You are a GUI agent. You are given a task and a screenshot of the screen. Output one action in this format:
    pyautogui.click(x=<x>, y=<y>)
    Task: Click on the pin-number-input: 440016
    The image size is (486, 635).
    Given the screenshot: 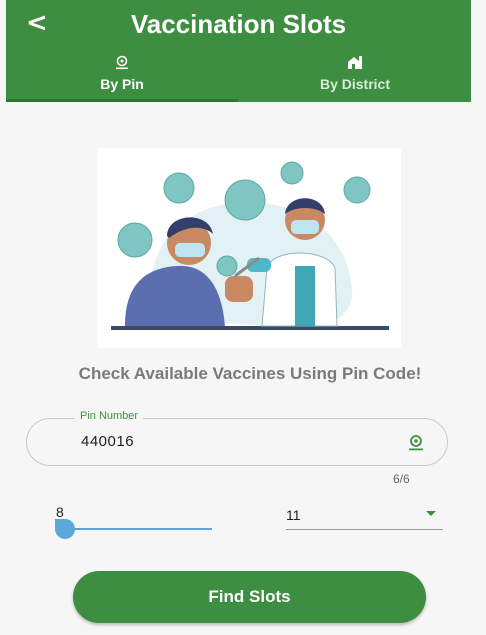 What is the action you would take?
    pyautogui.click(x=107, y=441)
    